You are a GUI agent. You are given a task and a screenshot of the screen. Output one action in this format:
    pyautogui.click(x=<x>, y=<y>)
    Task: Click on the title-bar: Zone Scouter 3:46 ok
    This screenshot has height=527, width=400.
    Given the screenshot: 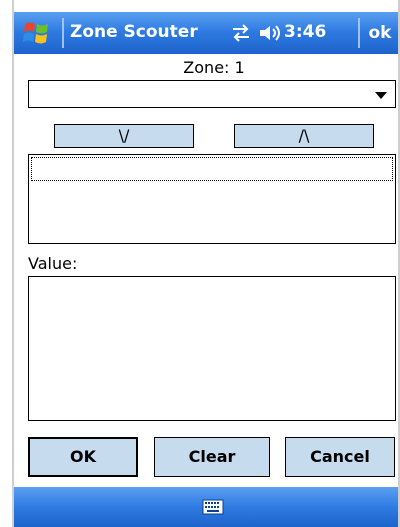 What is the action you would take?
    pyautogui.click(x=206, y=33)
    